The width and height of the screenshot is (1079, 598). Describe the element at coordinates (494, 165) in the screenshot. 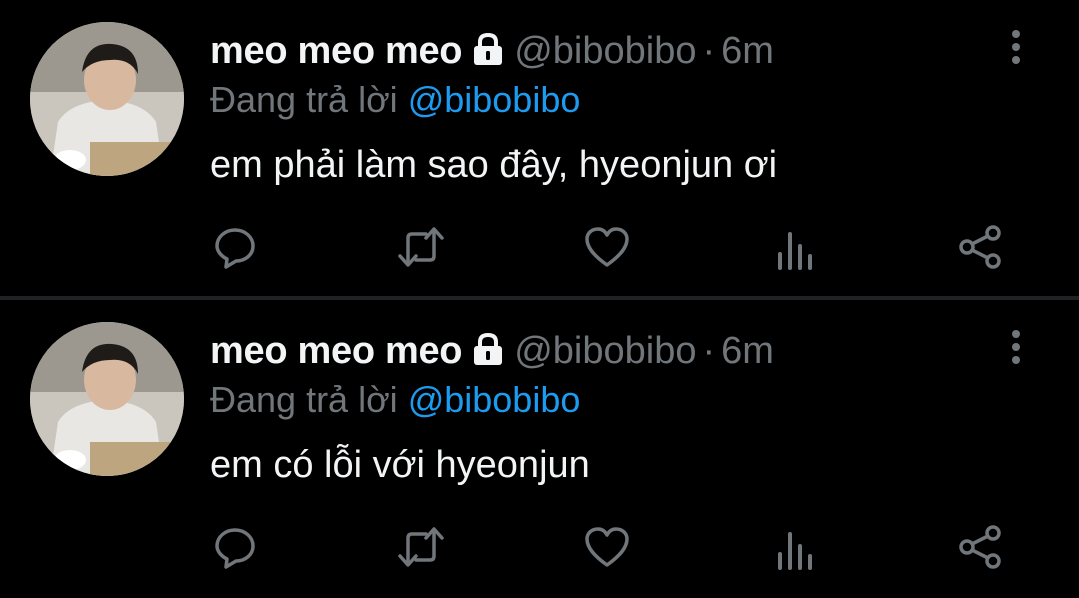

I see `tweet-text: em phải làm sao đây, hyeonjun ơi` at that location.